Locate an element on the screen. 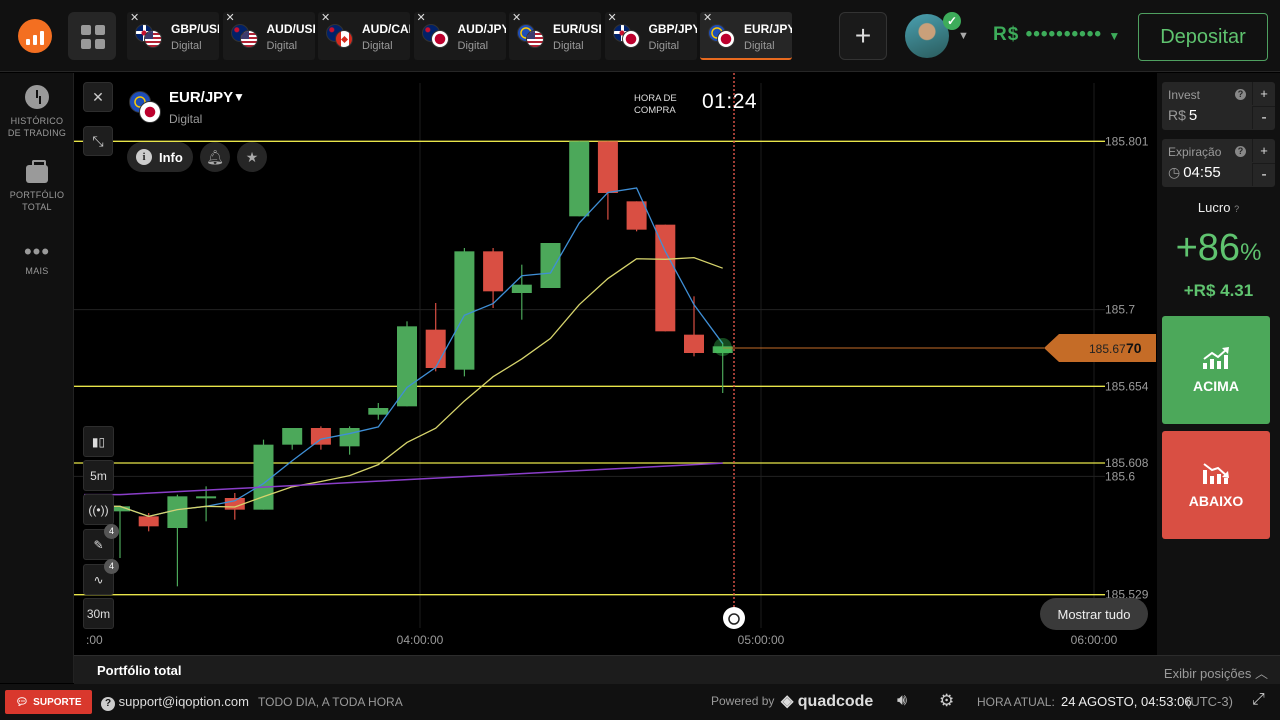  alerts-button: 🔔︎ is located at coordinates (215, 157).